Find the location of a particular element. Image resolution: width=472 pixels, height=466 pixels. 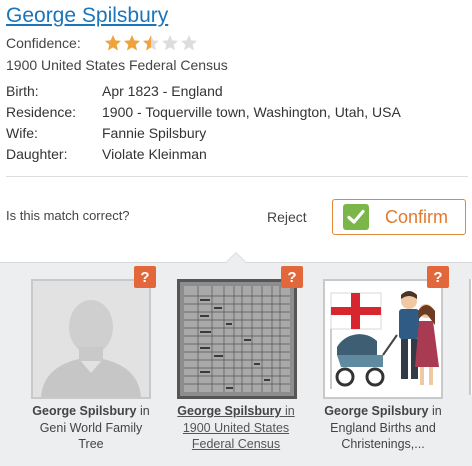

star-half-icon is located at coordinates (151, 43).